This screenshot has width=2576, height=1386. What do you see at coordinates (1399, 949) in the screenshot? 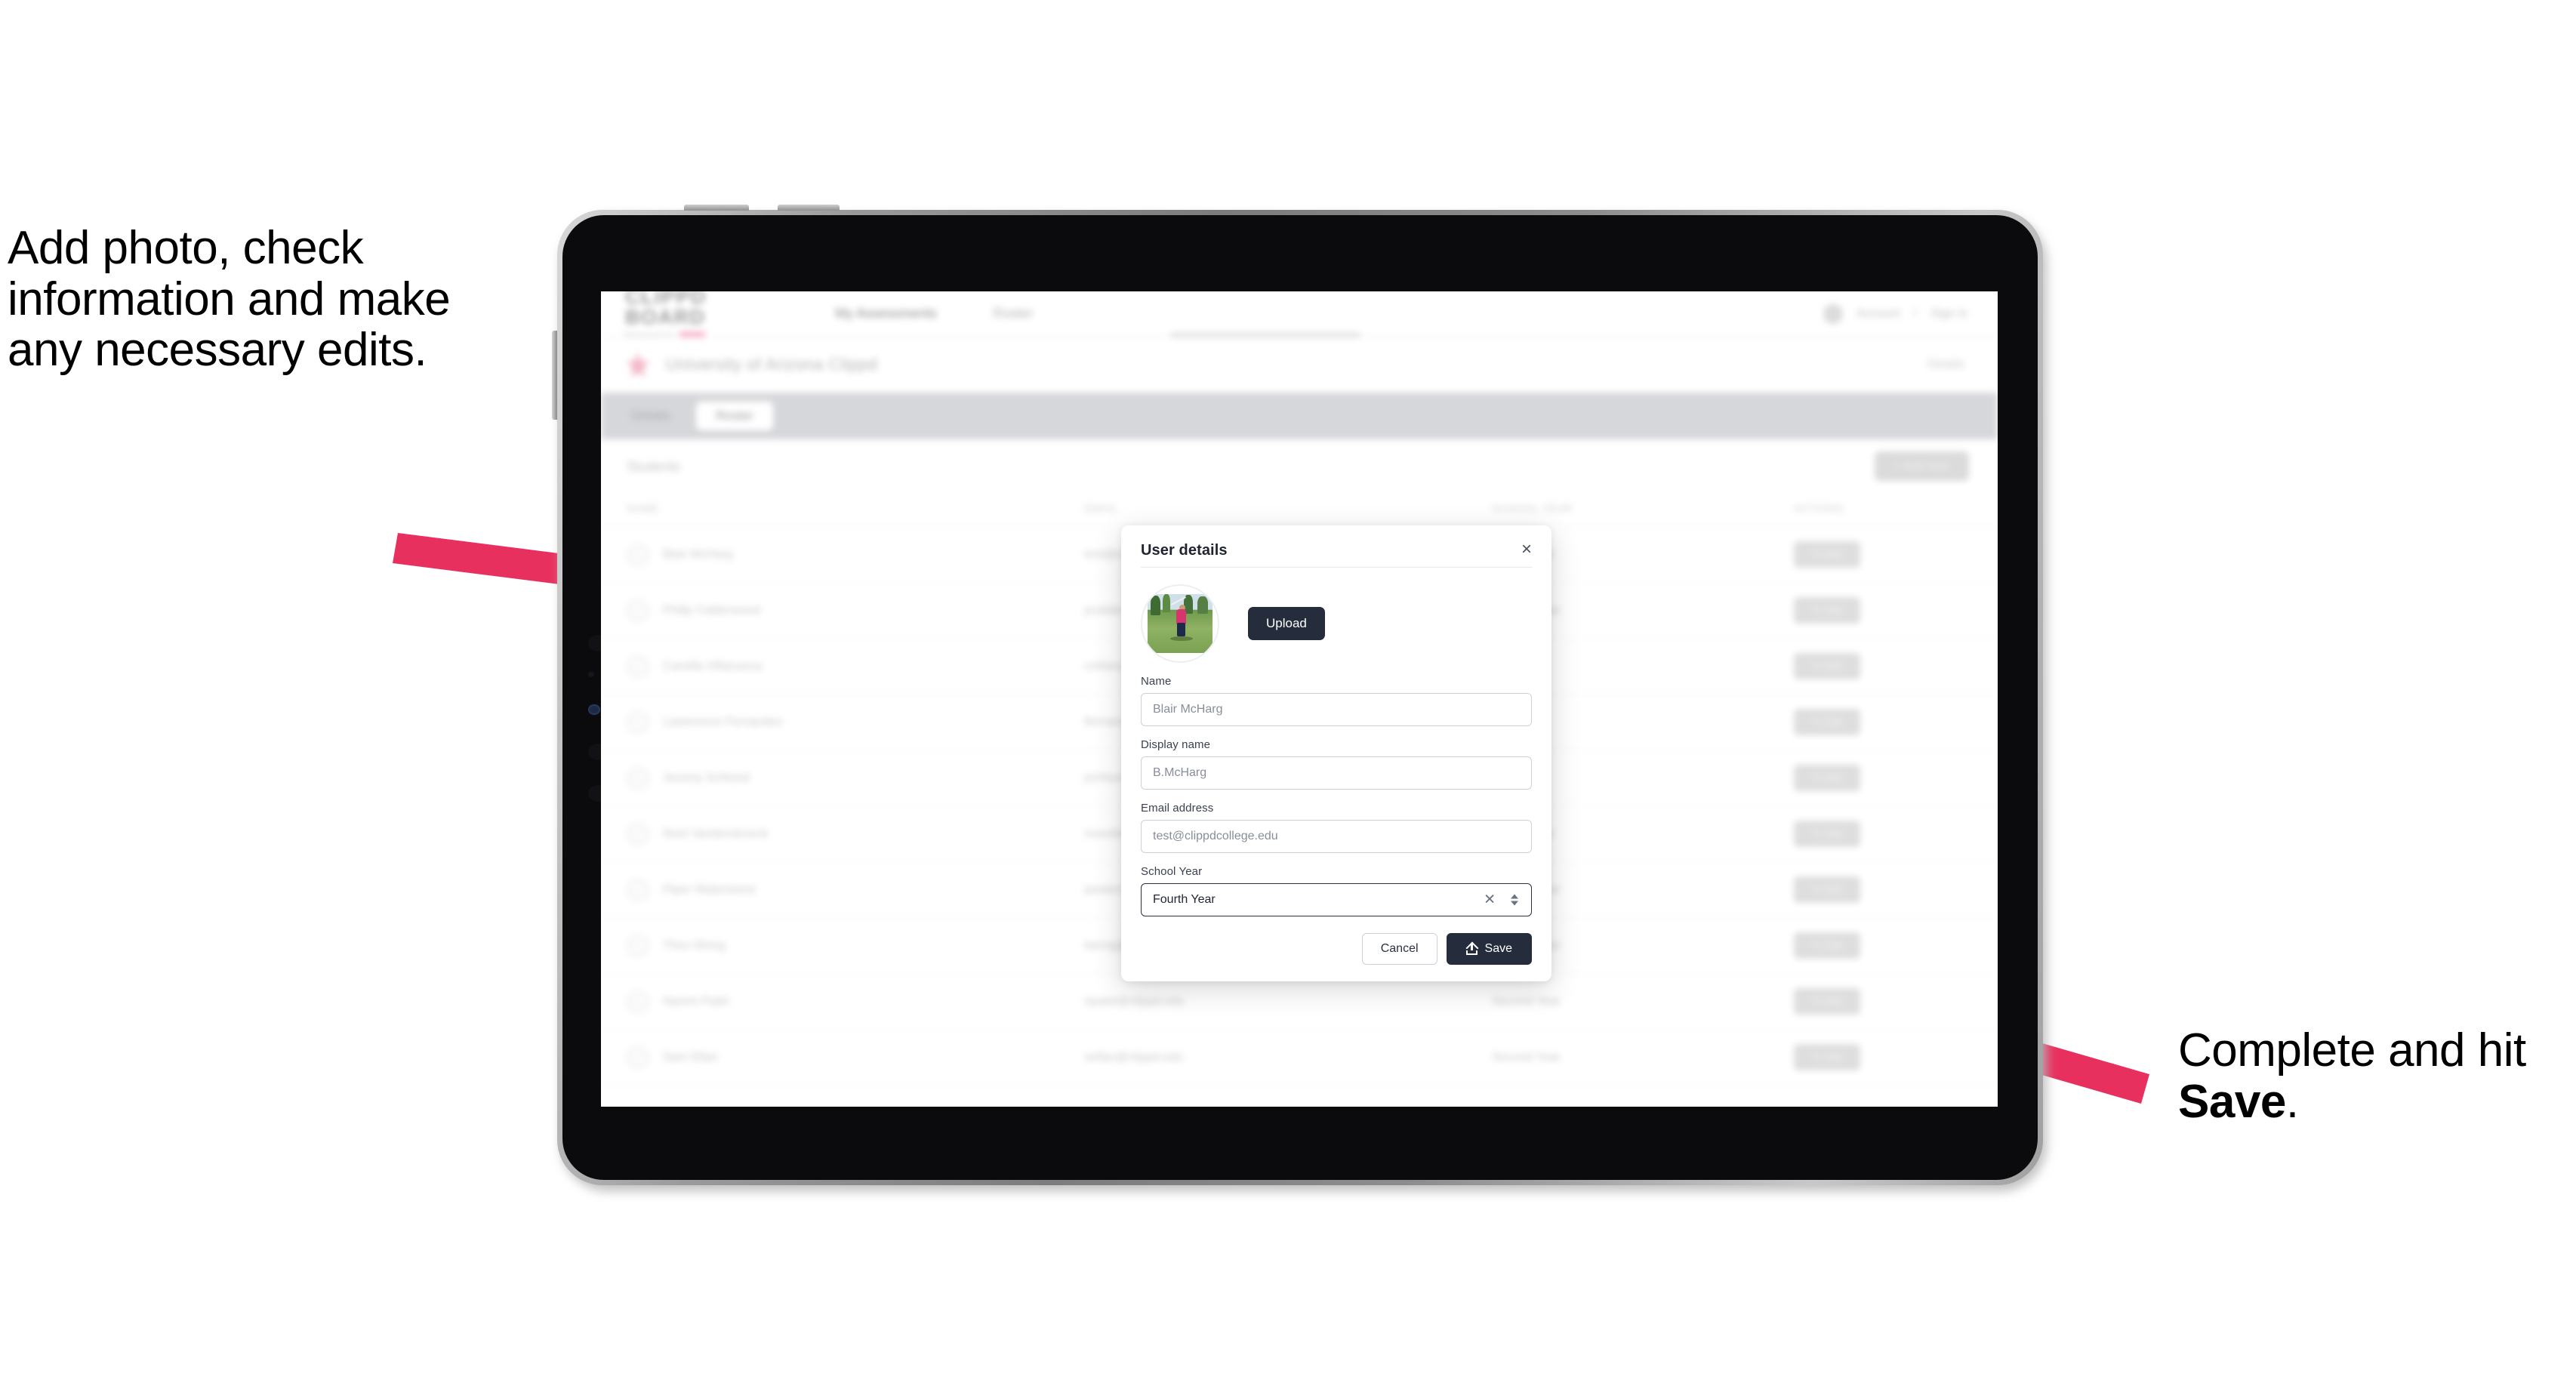
I see `cancel-button: Cancel` at bounding box center [1399, 949].